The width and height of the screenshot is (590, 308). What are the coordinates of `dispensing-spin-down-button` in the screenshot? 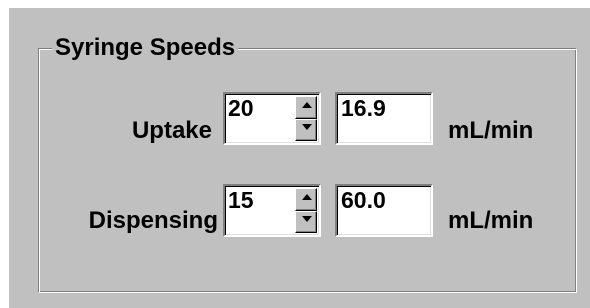 It's located at (306, 221).